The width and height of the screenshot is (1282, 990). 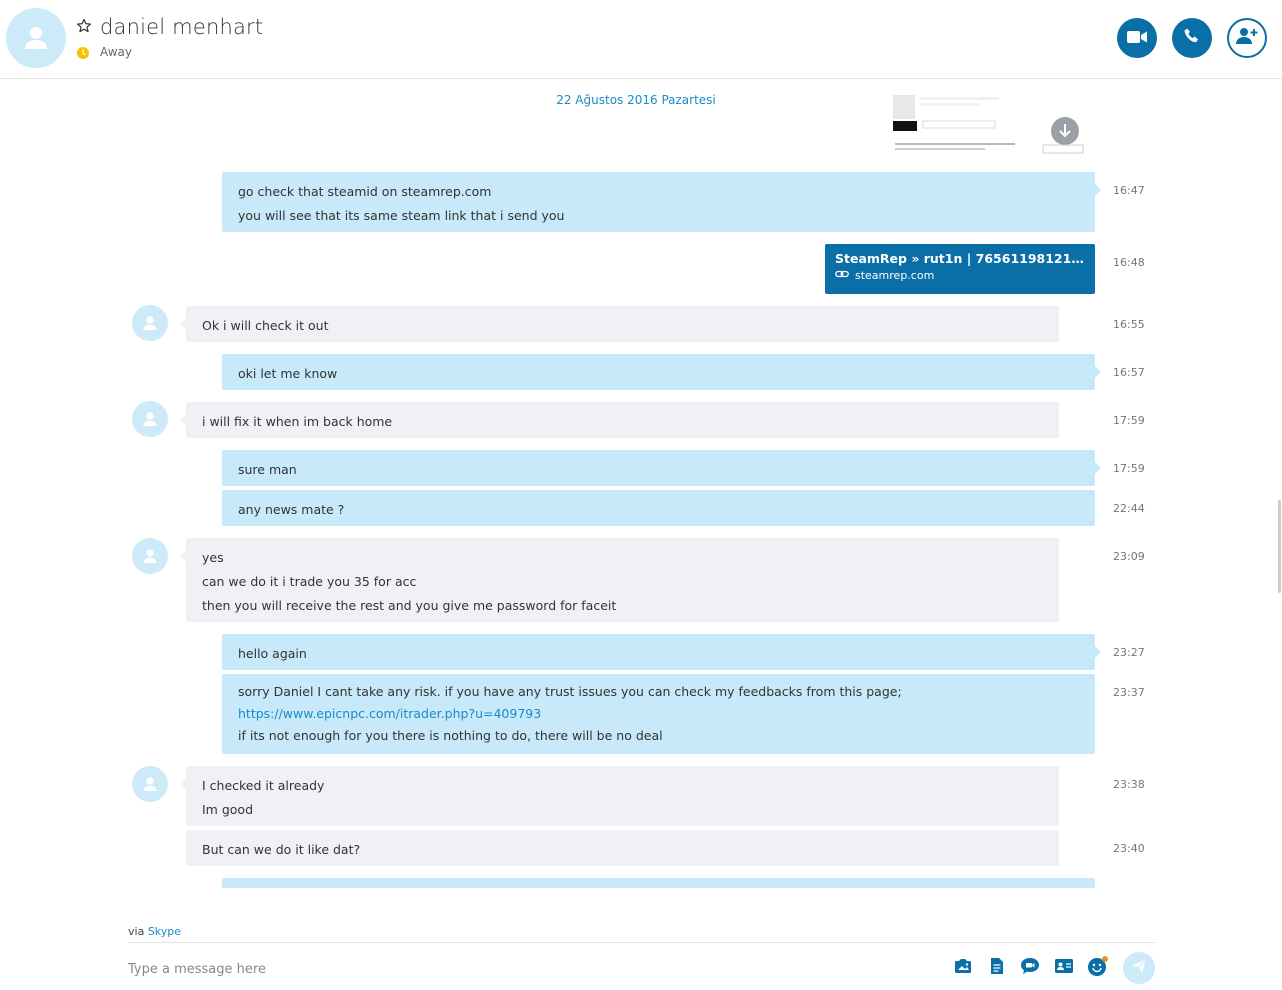 I want to click on send-arrow-icon, so click(x=1139, y=968).